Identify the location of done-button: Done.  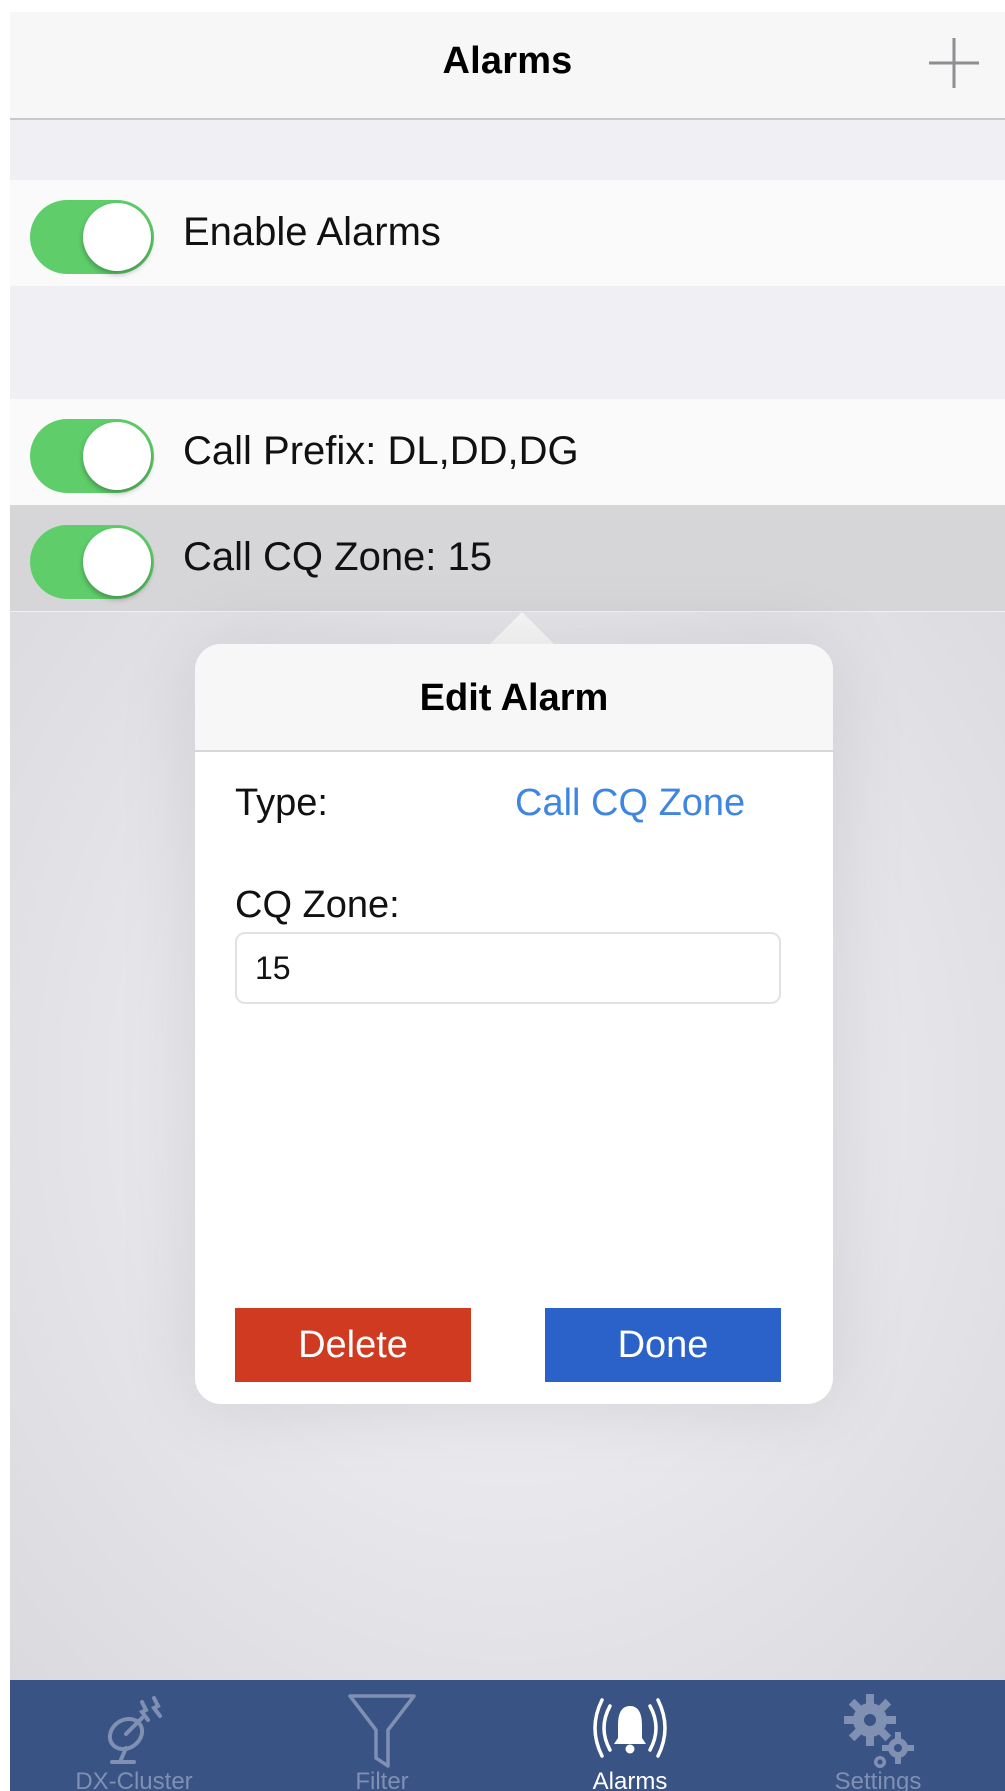
(663, 1345).